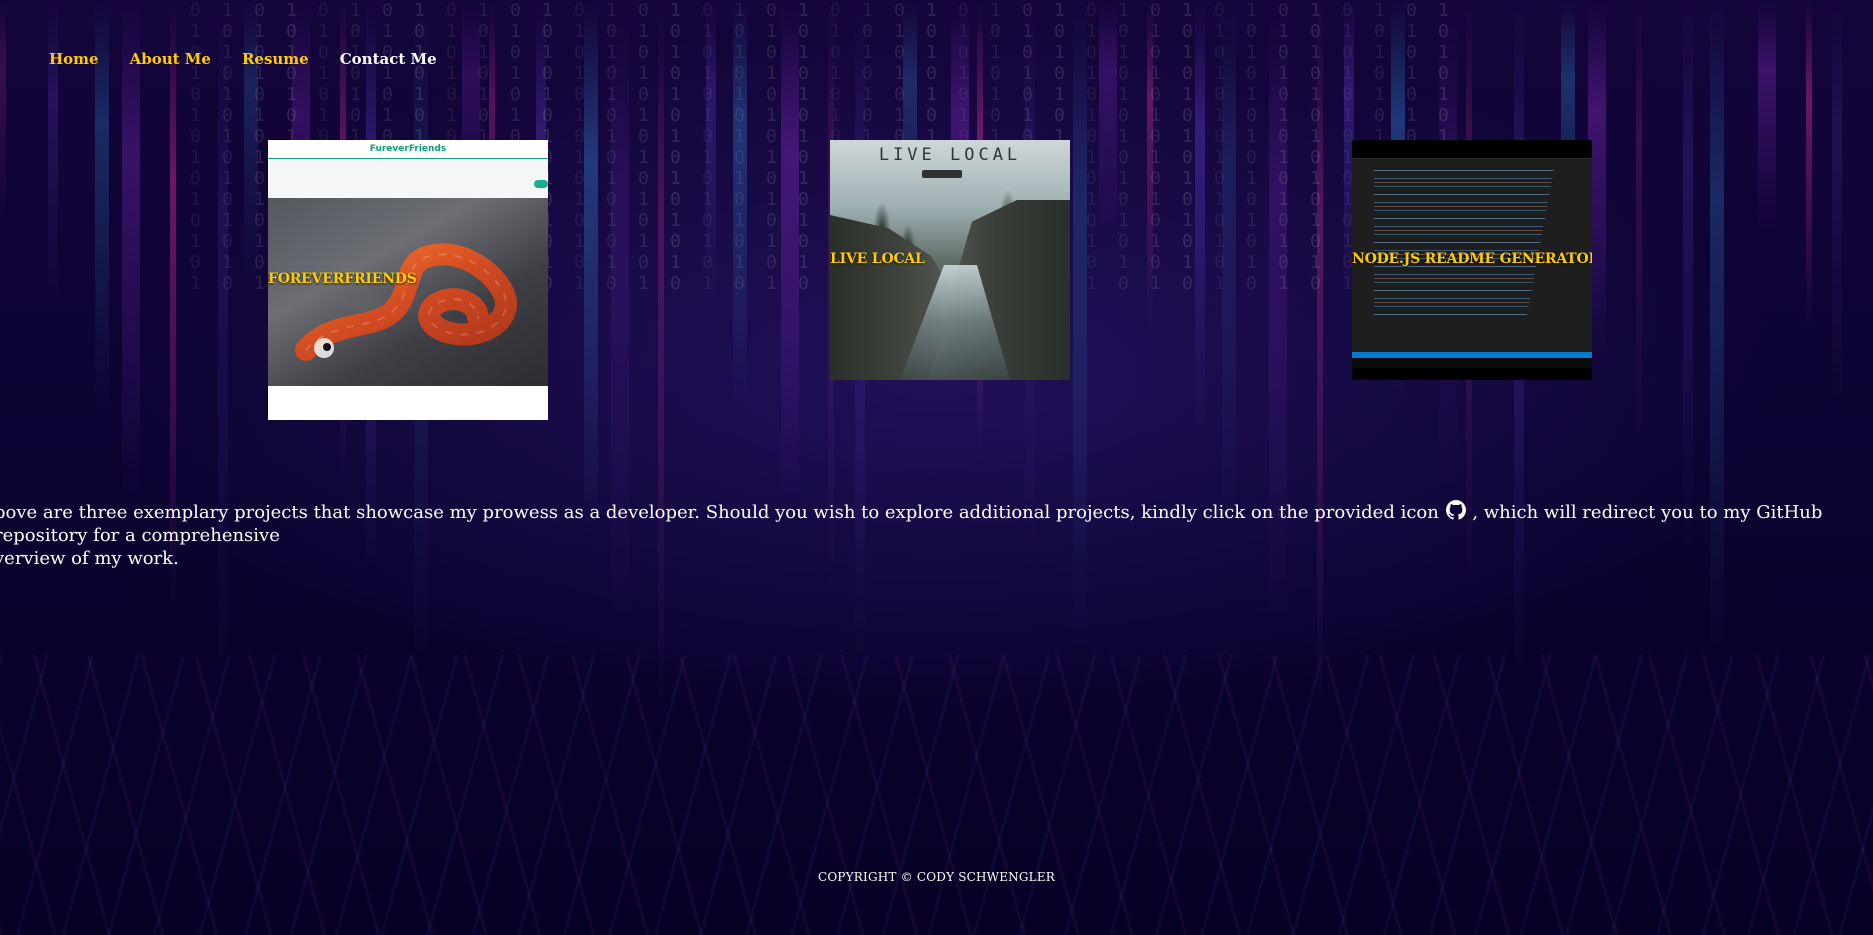  I want to click on project-thumbnail-image, so click(408, 292).